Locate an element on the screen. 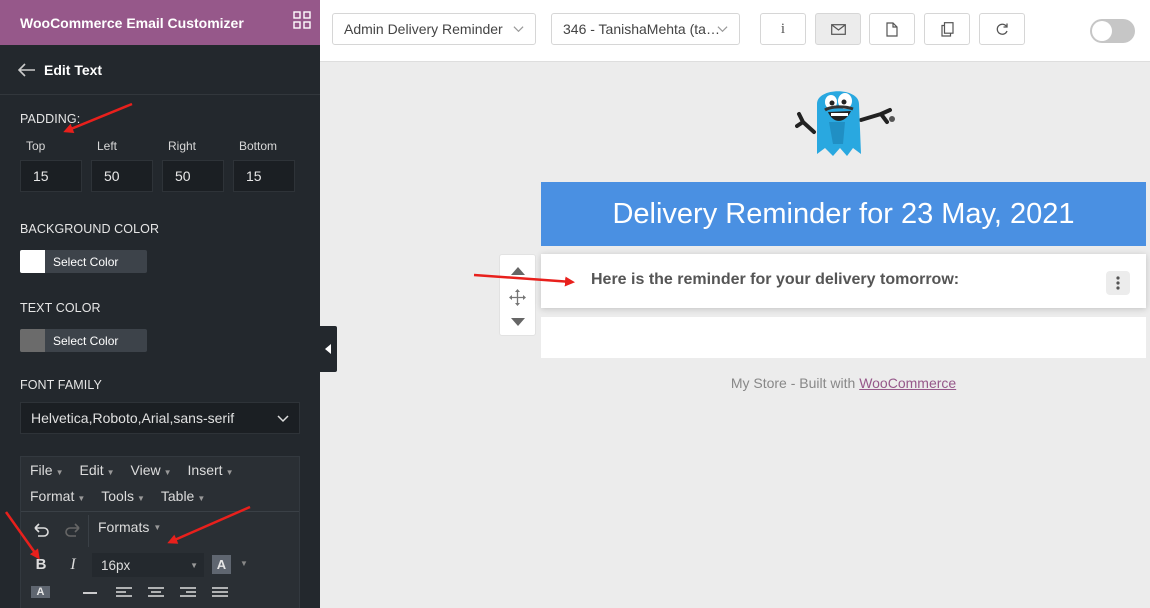 This screenshot has height=608, width=1150. back-arrow-icon is located at coordinates (26, 69).